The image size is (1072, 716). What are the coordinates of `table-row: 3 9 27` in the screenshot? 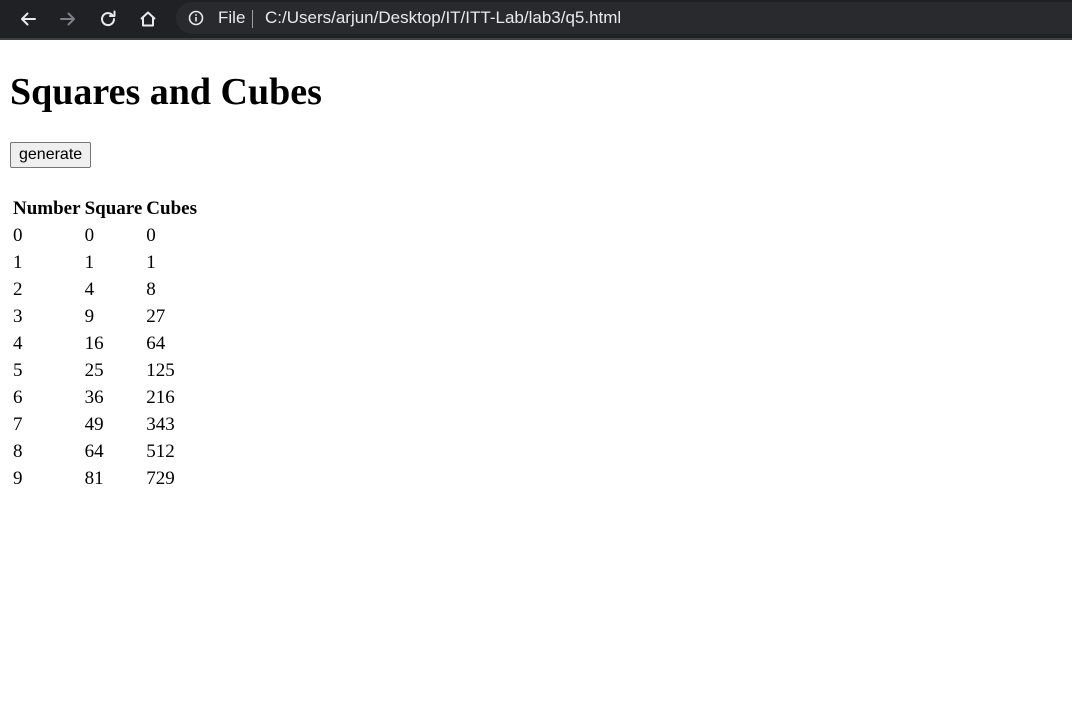 It's located at (105, 316).